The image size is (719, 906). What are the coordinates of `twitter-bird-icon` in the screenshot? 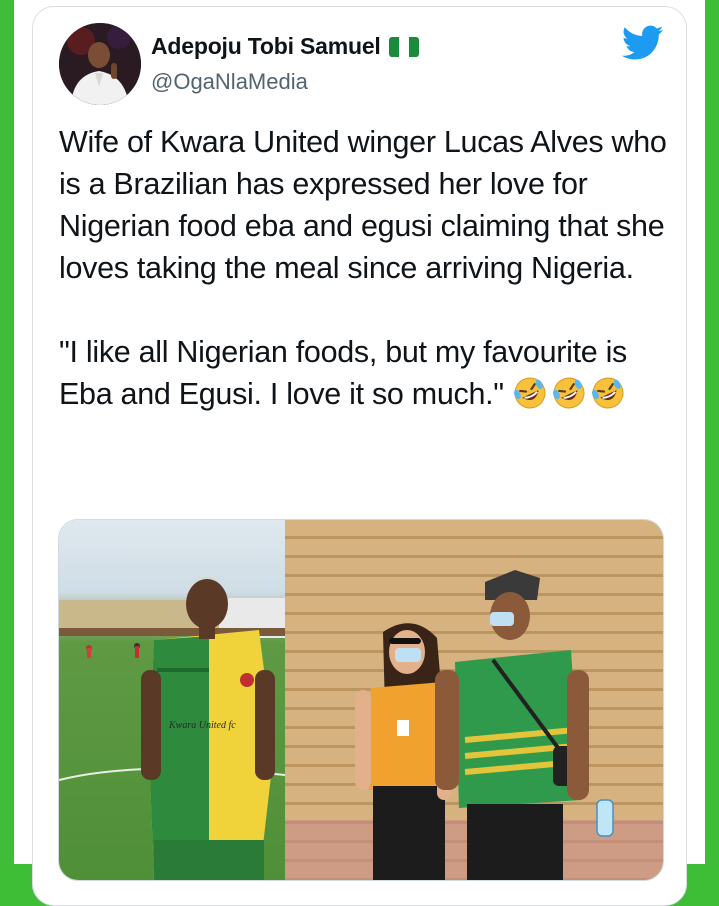 It's located at (643, 43).